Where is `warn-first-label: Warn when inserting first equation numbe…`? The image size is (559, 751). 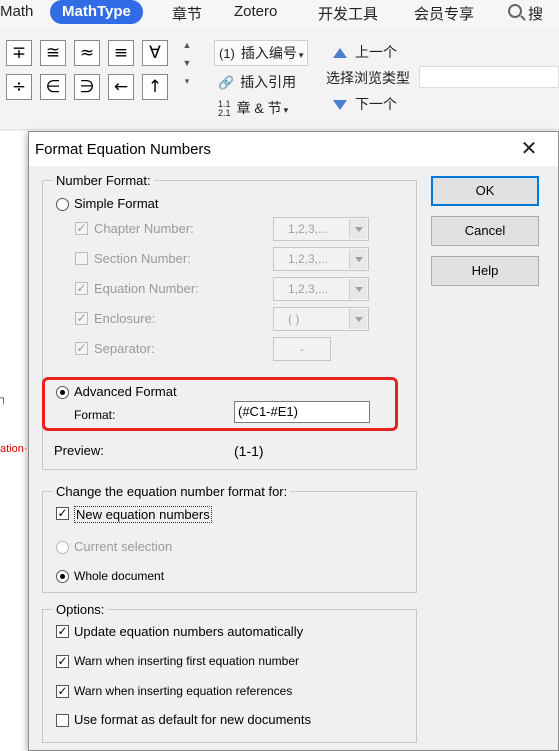 warn-first-label: Warn when inserting first equation numbe… is located at coordinates (186, 661).